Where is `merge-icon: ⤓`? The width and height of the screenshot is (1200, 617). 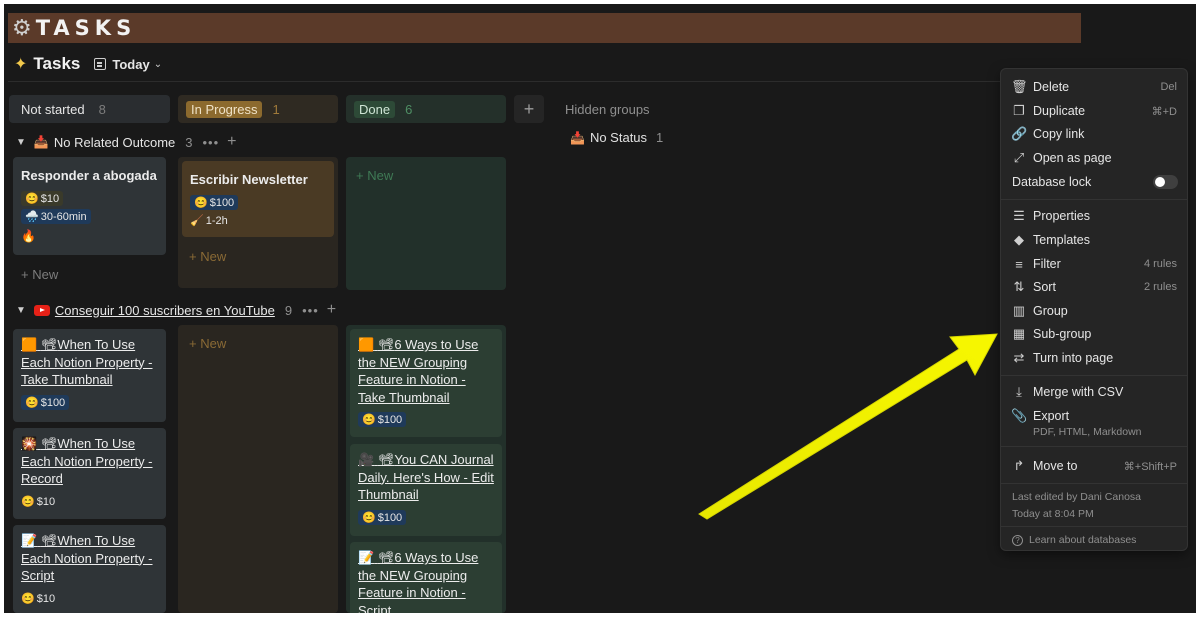 merge-icon: ⤓ is located at coordinates (1019, 391).